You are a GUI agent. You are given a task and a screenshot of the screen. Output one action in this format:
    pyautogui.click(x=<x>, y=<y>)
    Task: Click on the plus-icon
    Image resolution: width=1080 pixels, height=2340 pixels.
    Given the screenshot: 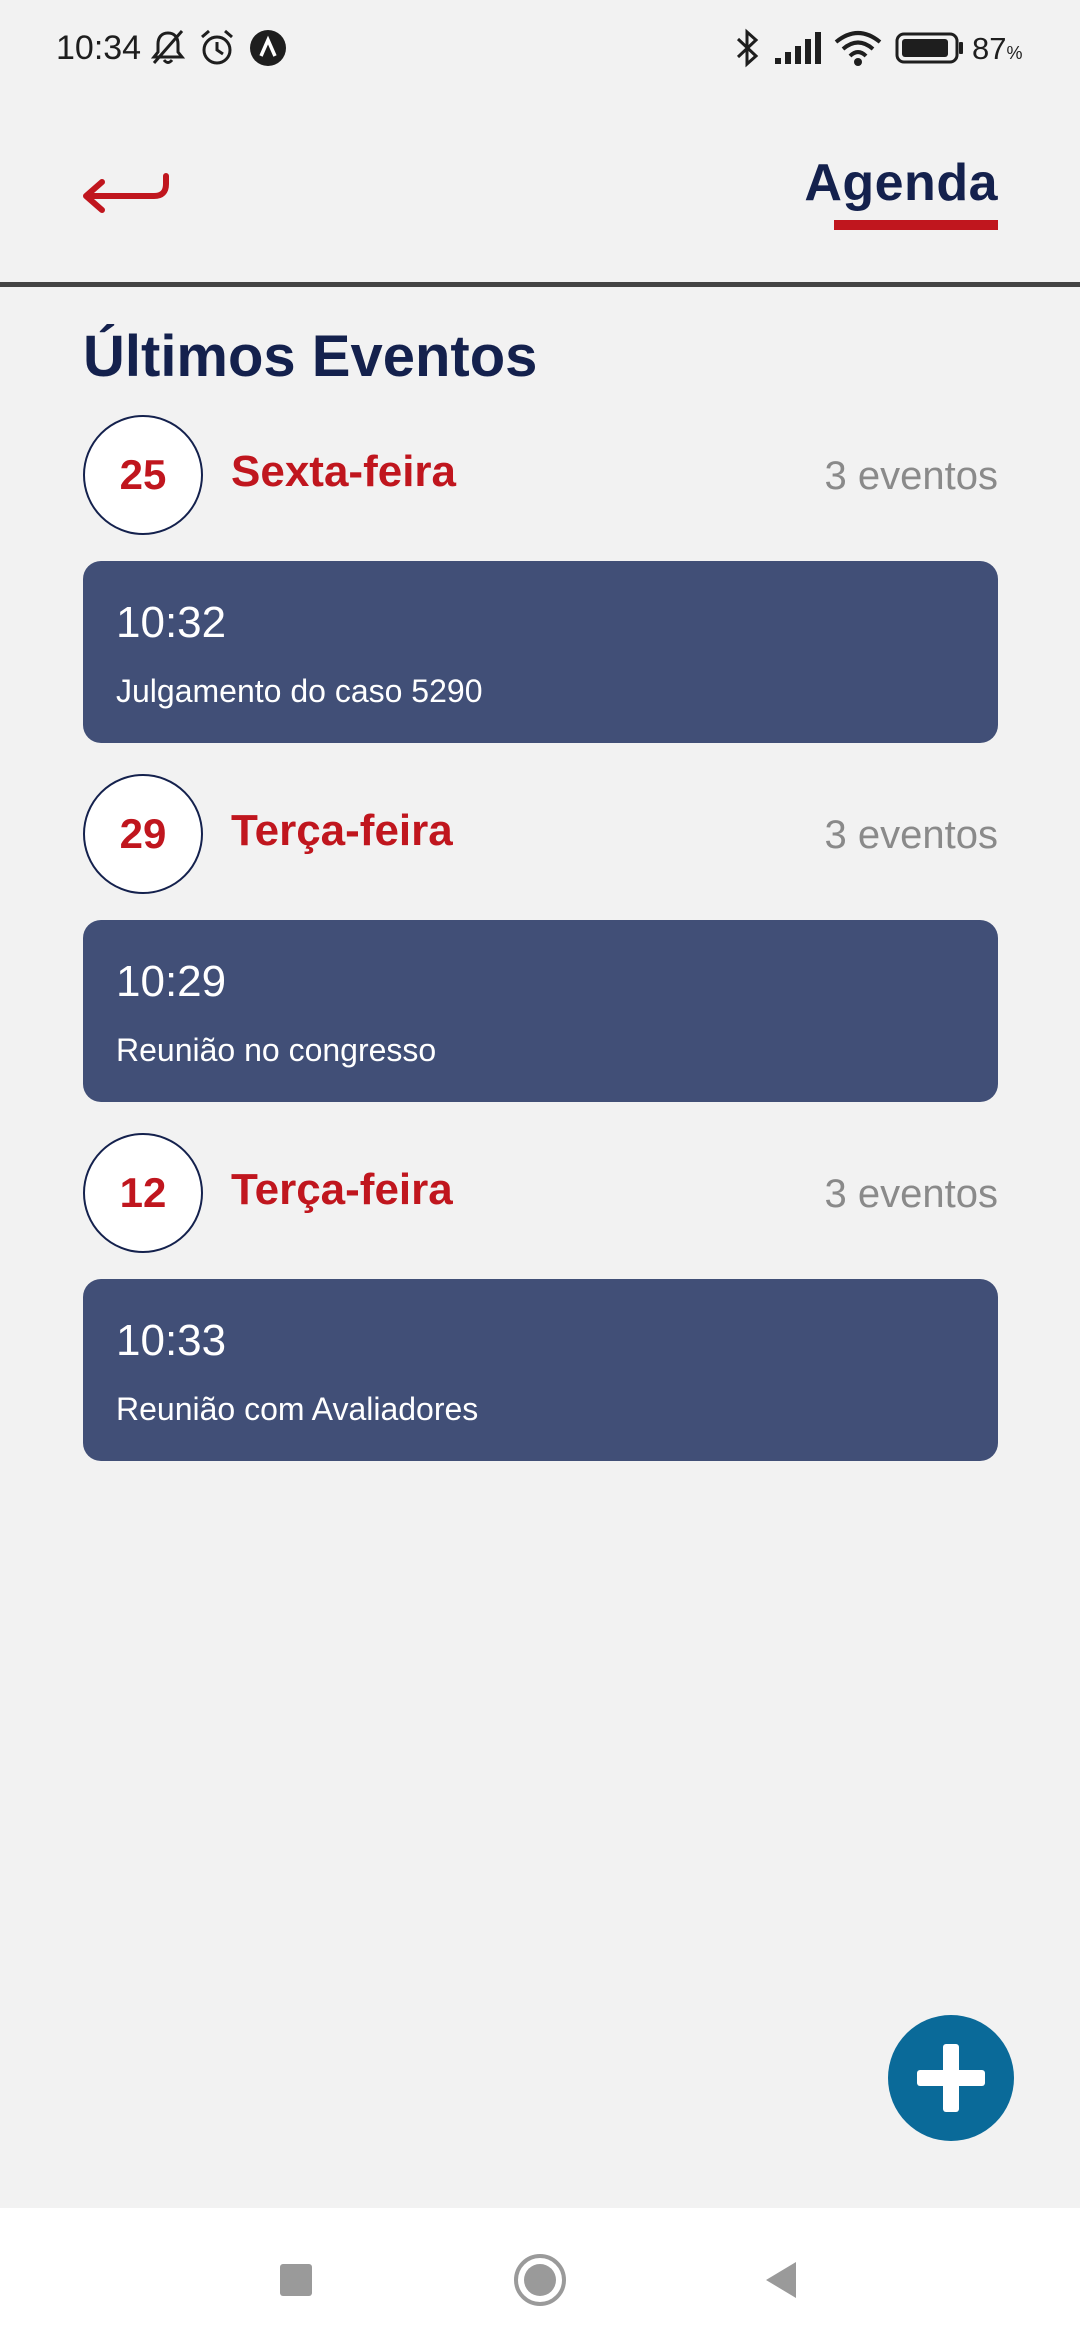 What is the action you would take?
    pyautogui.click(x=951, y=2078)
    